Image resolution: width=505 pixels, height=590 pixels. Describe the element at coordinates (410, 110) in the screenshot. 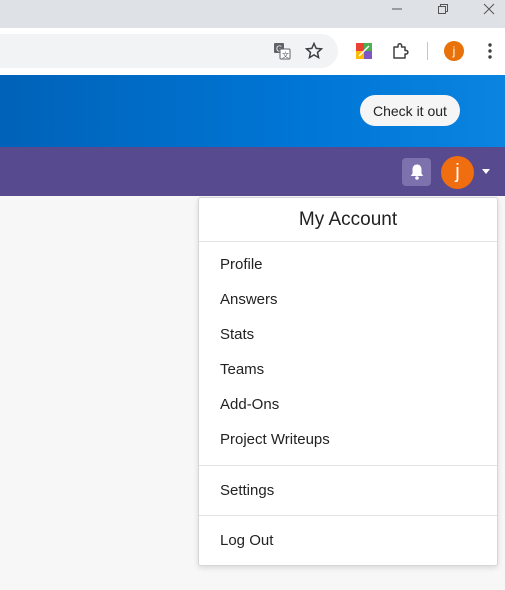

I see `check-it-out-button: Check it out` at that location.